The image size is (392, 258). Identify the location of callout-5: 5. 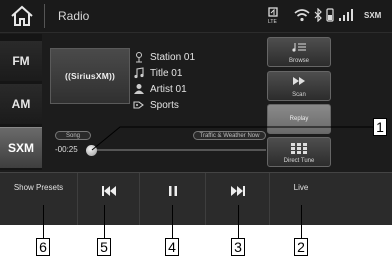
(104, 247).